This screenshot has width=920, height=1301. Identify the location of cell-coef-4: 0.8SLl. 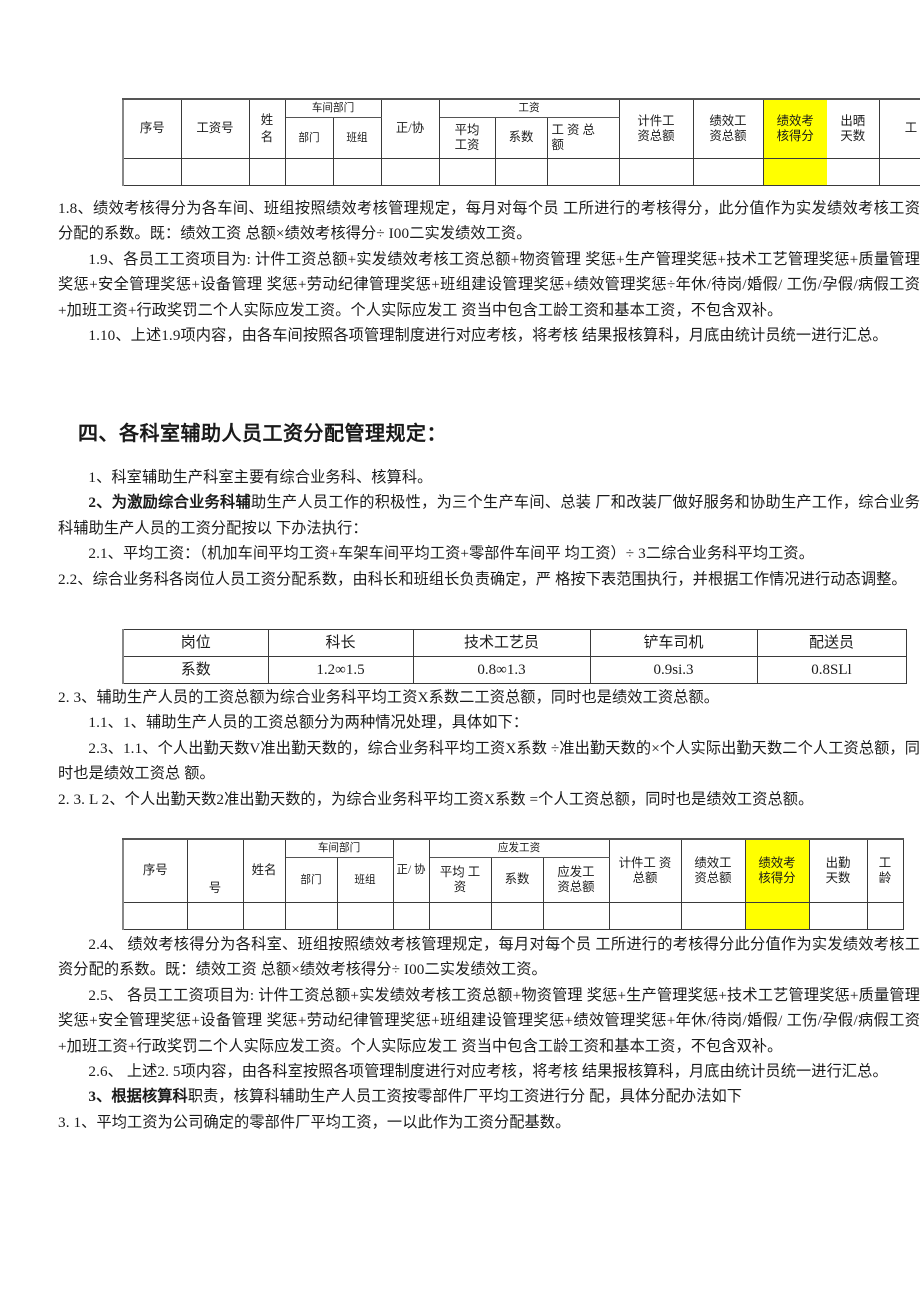
(831, 670).